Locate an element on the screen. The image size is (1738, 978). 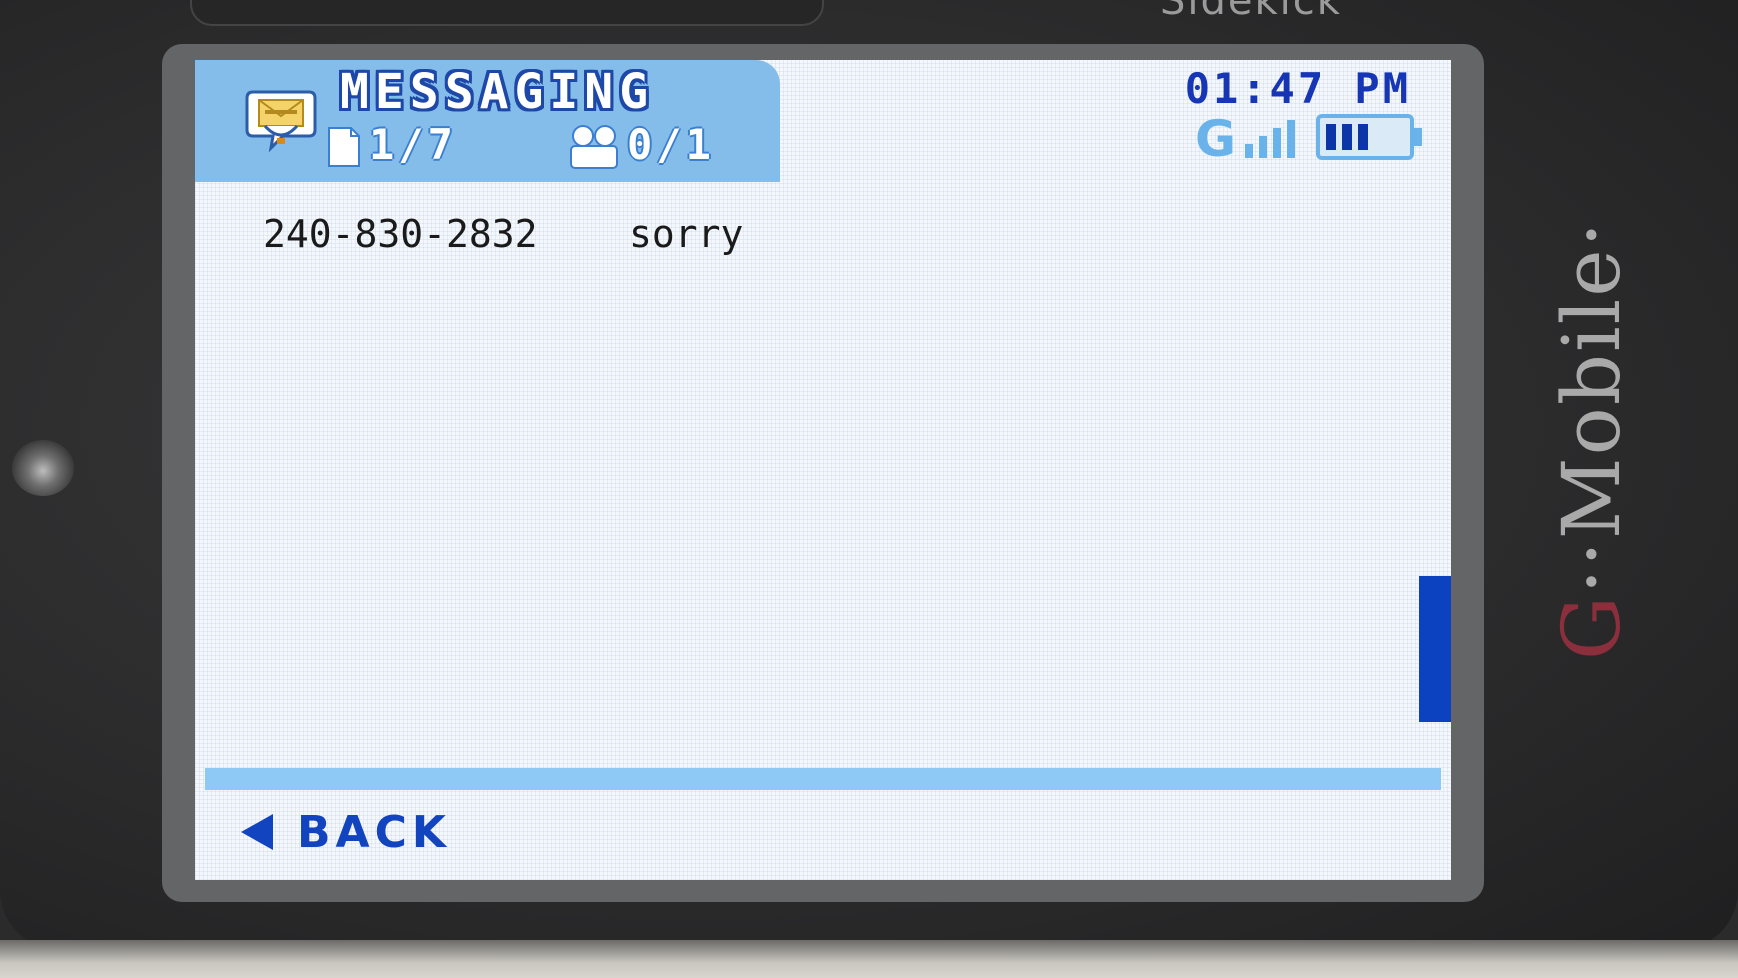
message-preview: sorry is located at coordinates (686, 234).